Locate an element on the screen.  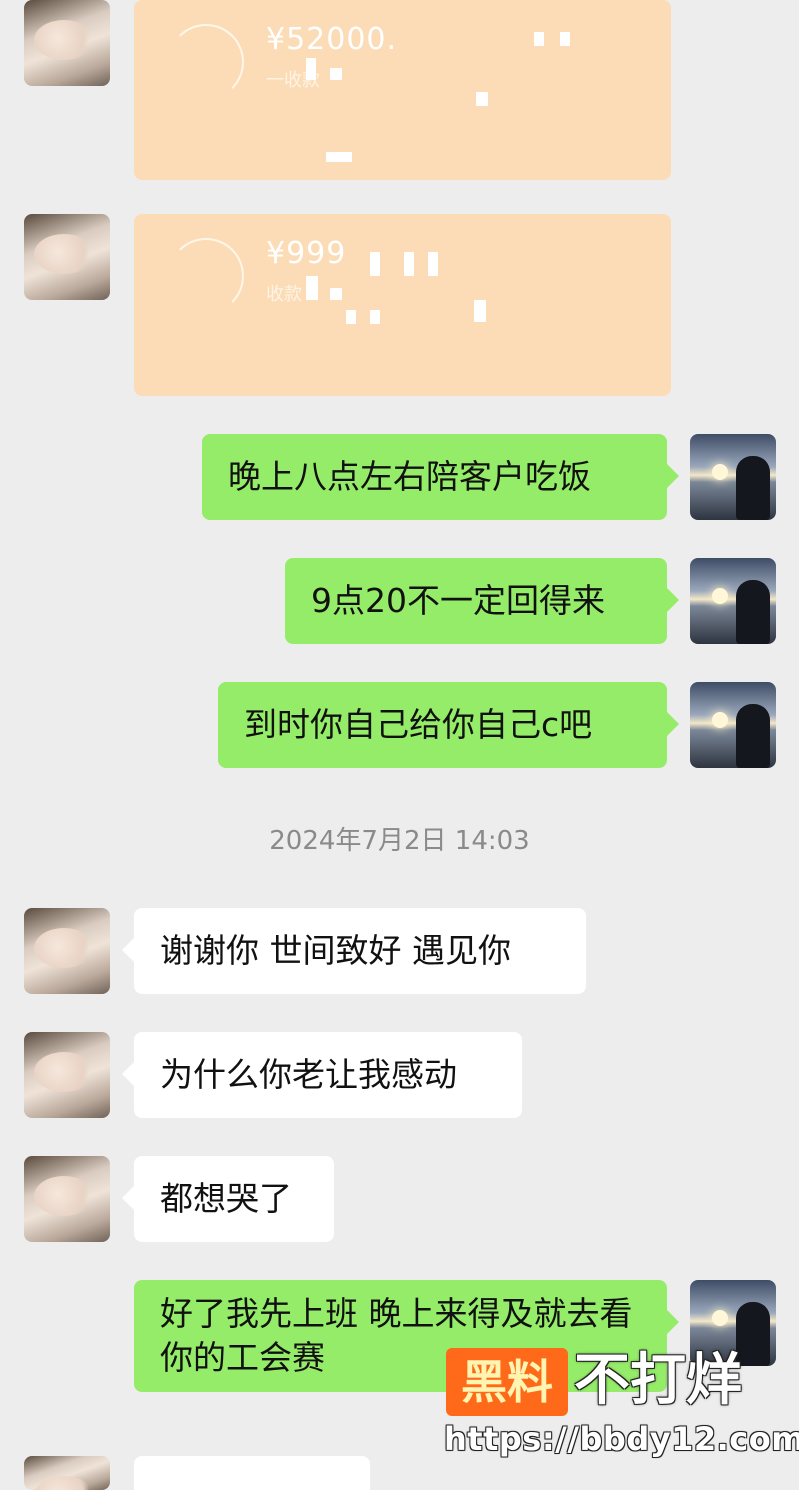
transfer-amount: ¥52000. is located at coordinates (332, 39).